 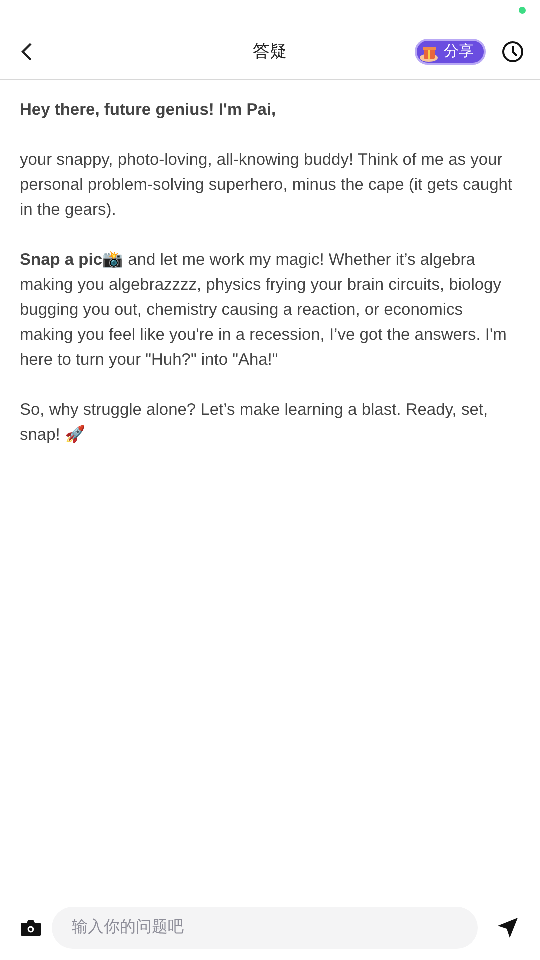 What do you see at coordinates (265, 928) in the screenshot?
I see `question-input-field: 输入你的问题吧` at bounding box center [265, 928].